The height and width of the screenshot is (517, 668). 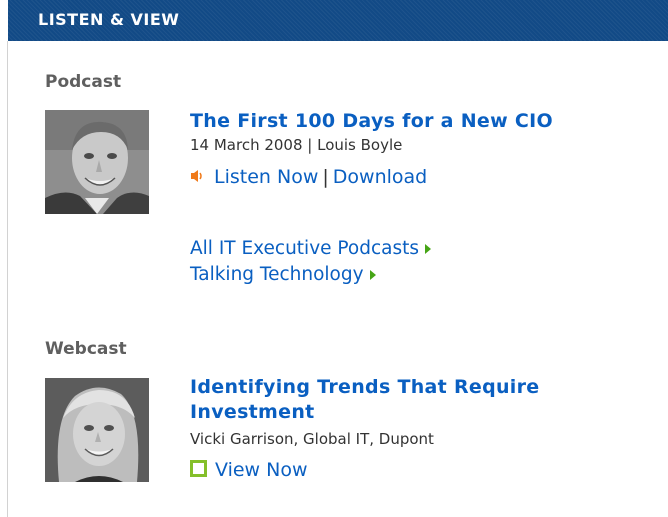 I want to click on webcast-speaker-photo, so click(x=97, y=430).